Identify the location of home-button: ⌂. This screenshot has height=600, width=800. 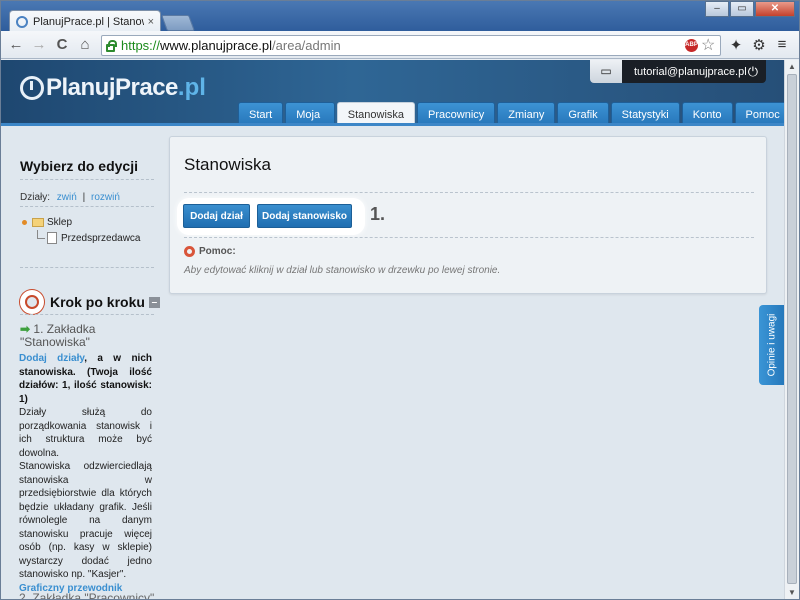
(85, 45).